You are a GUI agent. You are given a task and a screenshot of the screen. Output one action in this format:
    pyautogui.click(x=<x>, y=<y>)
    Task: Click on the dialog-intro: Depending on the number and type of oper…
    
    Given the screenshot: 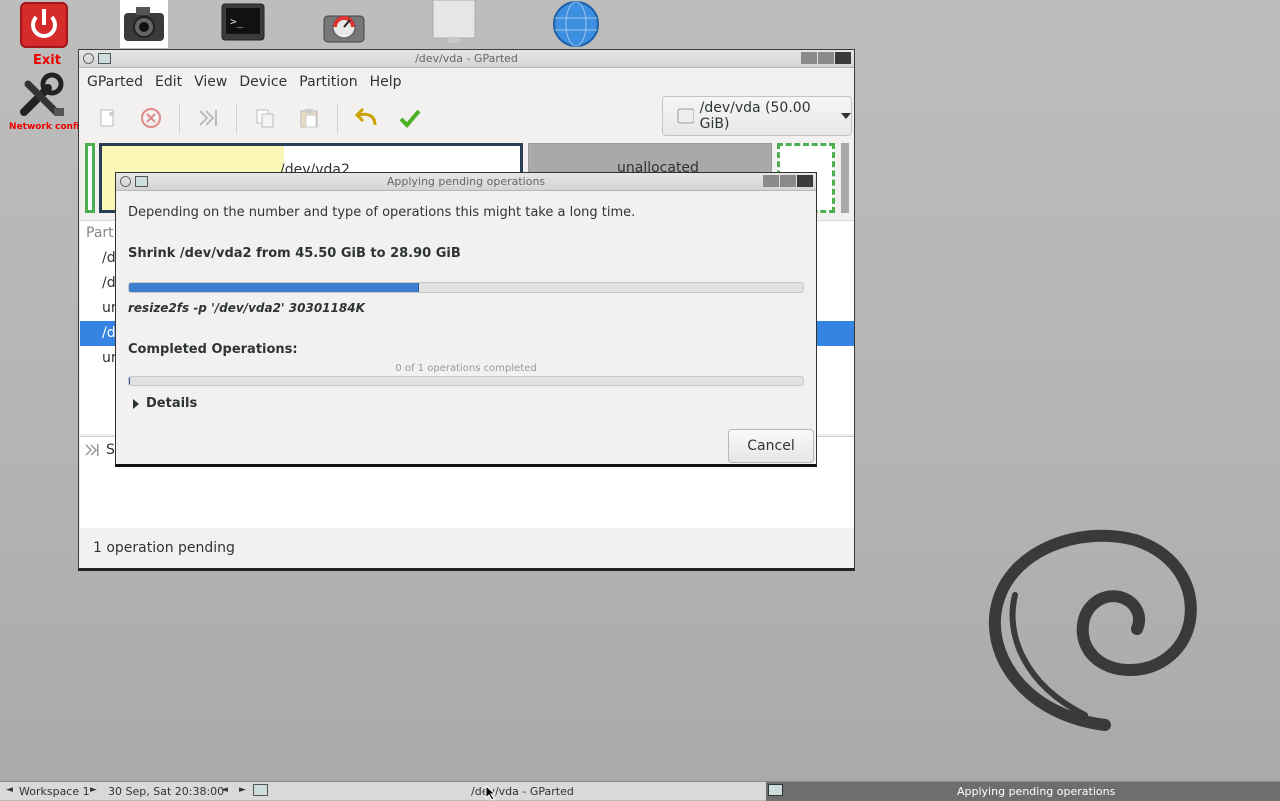 What is the action you would take?
    pyautogui.click(x=382, y=212)
    